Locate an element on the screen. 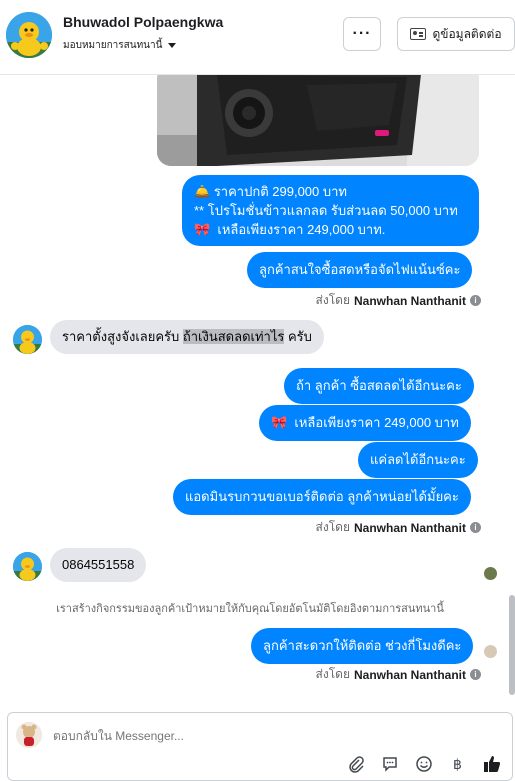 This screenshot has height=781, width=515. car-door-photo is located at coordinates (318, 120).